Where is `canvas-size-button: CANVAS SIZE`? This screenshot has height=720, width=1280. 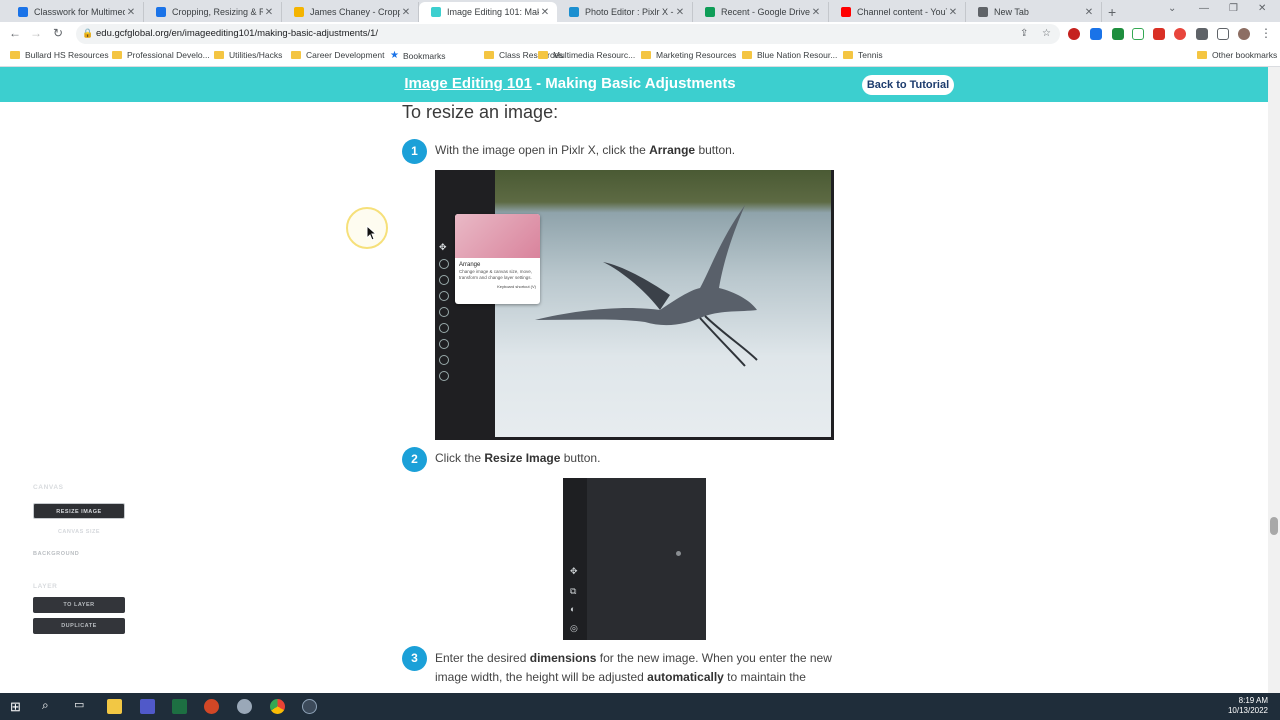
canvas-size-button: CANVAS SIZE is located at coordinates (79, 532).